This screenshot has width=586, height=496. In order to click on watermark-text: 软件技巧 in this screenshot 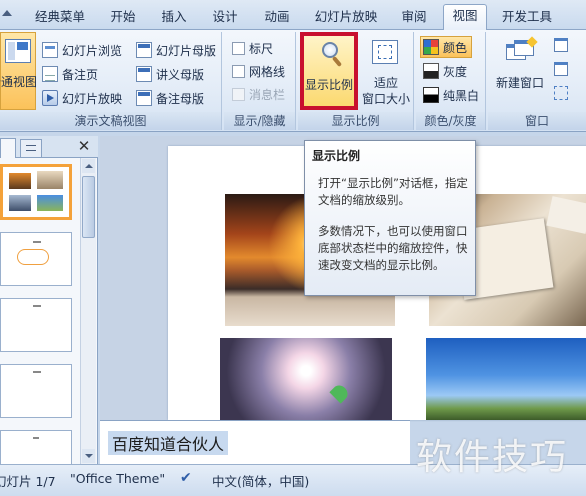, I will do `click(492, 457)`.